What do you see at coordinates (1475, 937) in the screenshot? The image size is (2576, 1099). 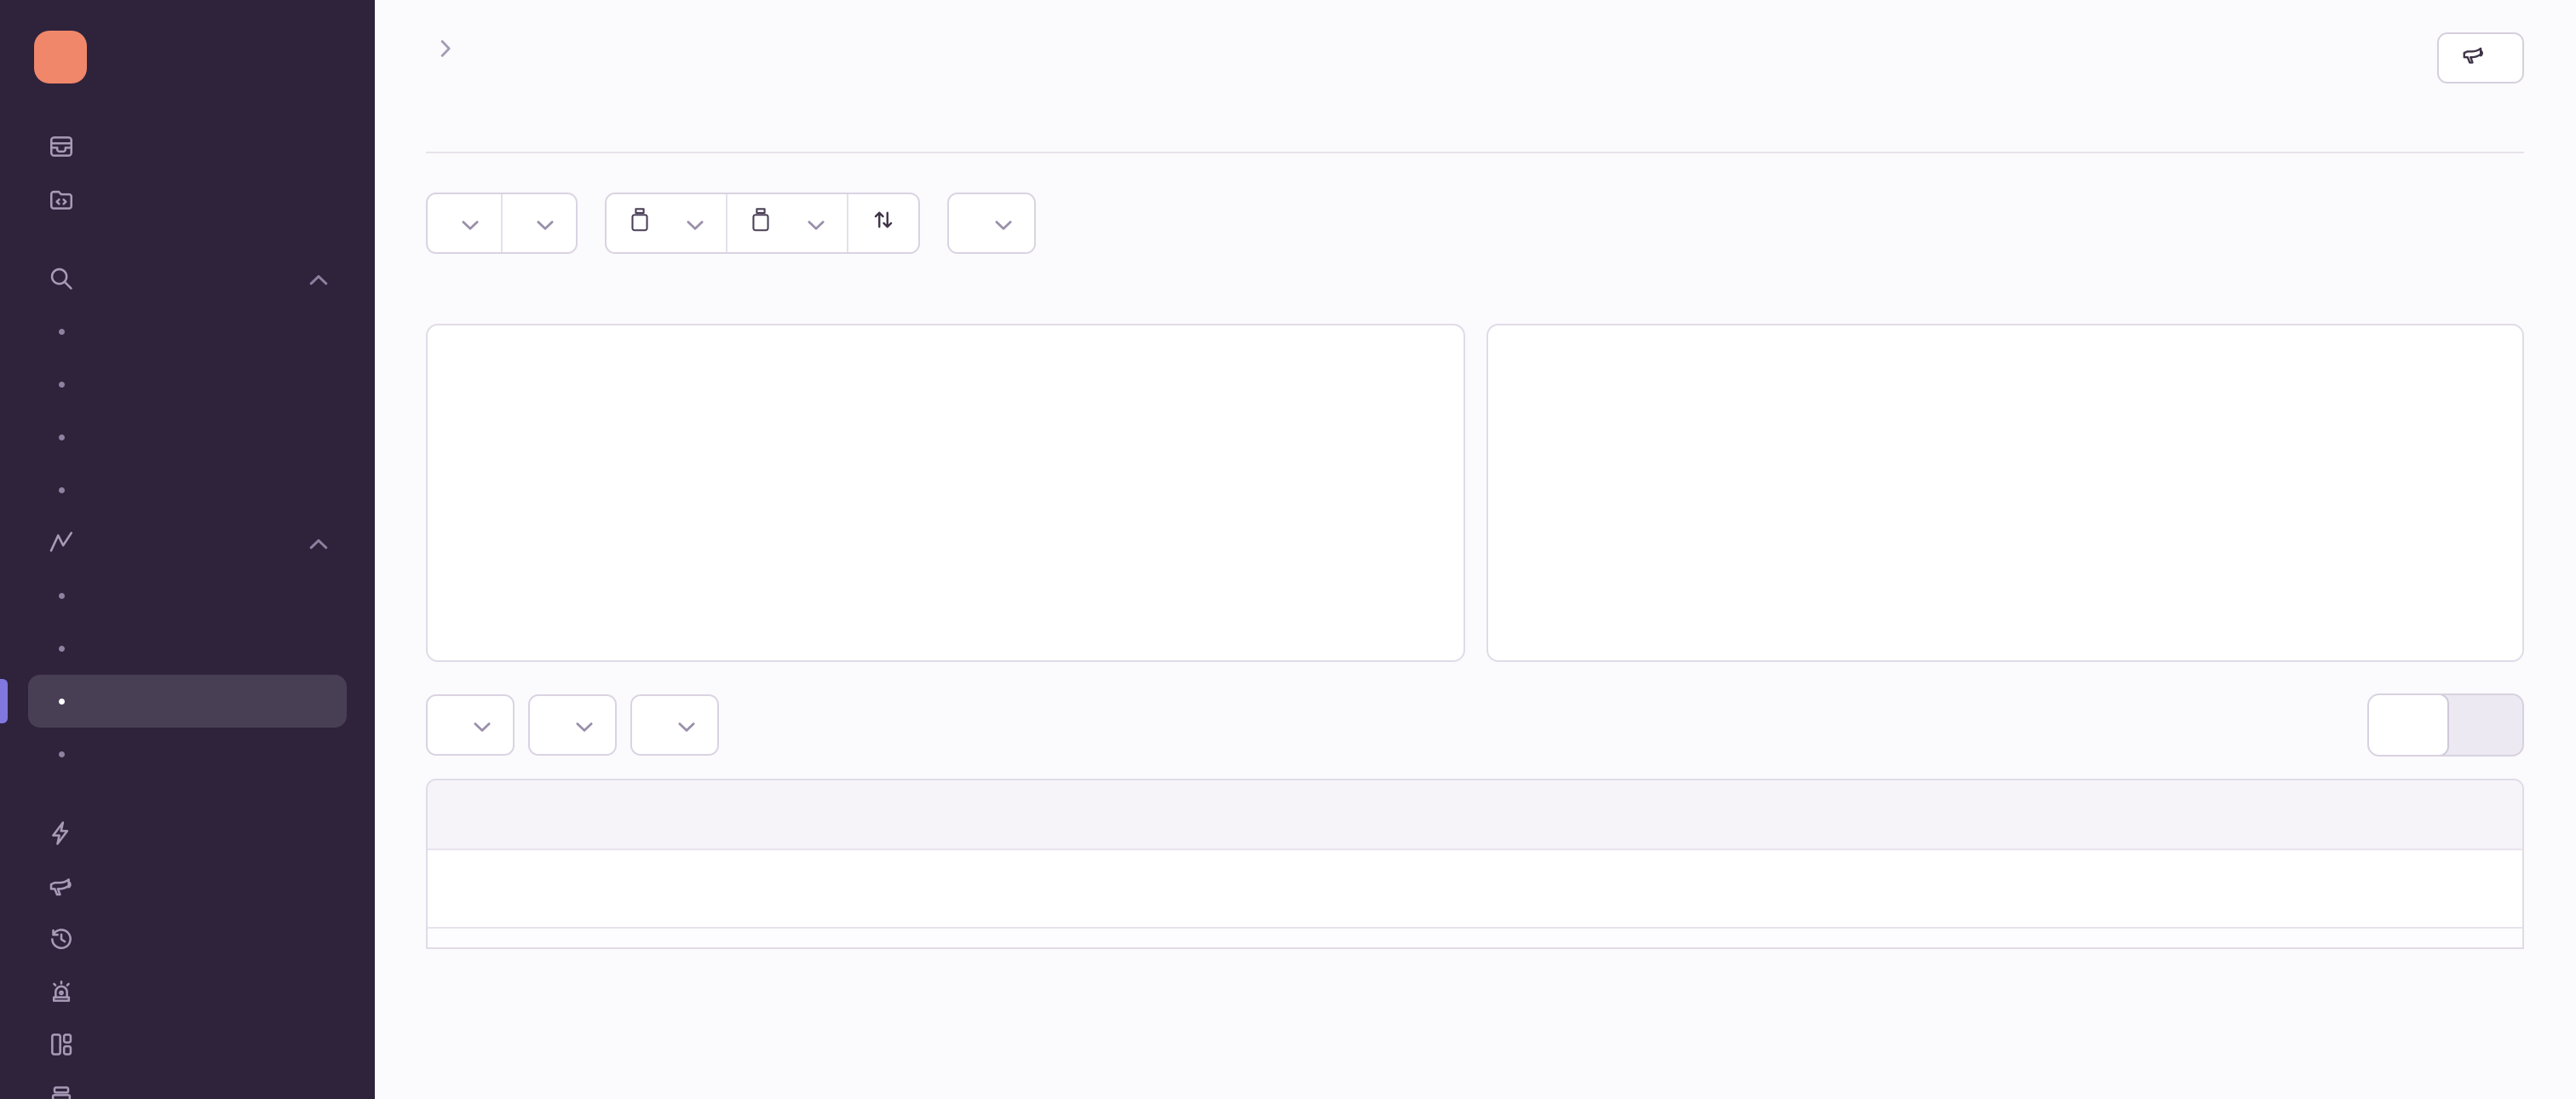 I see `table-row-partial` at bounding box center [1475, 937].